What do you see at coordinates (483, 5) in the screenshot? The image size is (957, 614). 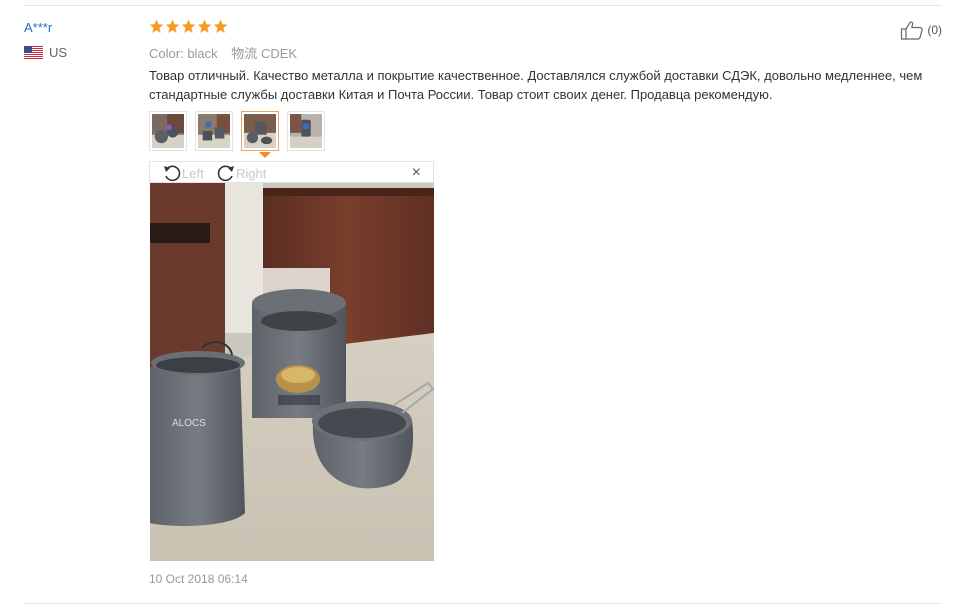 I see `top-divider` at bounding box center [483, 5].